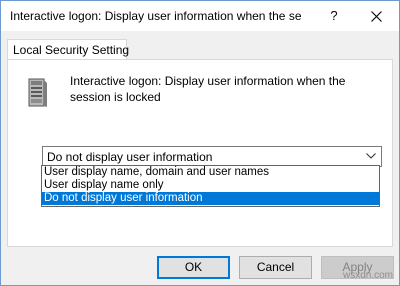 The width and height of the screenshot is (400, 286). What do you see at coordinates (371, 156) in the screenshot?
I see `chevron-down-icon` at bounding box center [371, 156].